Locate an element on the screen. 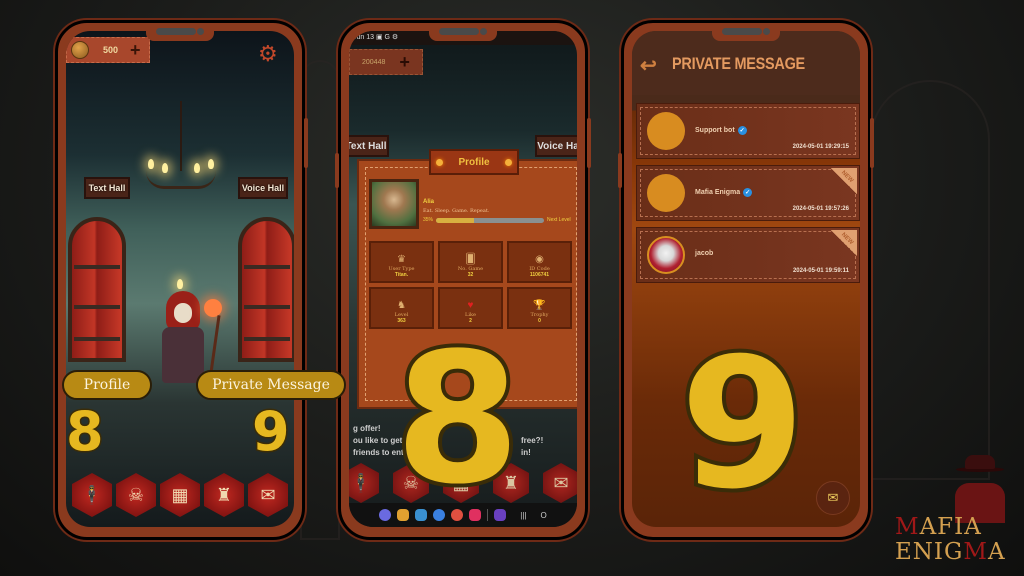  id-badge-icon: ◉ is located at coordinates (539, 259).